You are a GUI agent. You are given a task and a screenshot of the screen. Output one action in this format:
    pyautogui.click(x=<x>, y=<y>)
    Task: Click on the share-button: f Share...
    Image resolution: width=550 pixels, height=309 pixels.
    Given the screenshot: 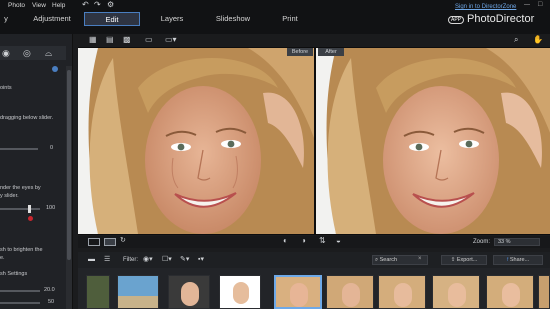 What is the action you would take?
    pyautogui.click(x=518, y=260)
    